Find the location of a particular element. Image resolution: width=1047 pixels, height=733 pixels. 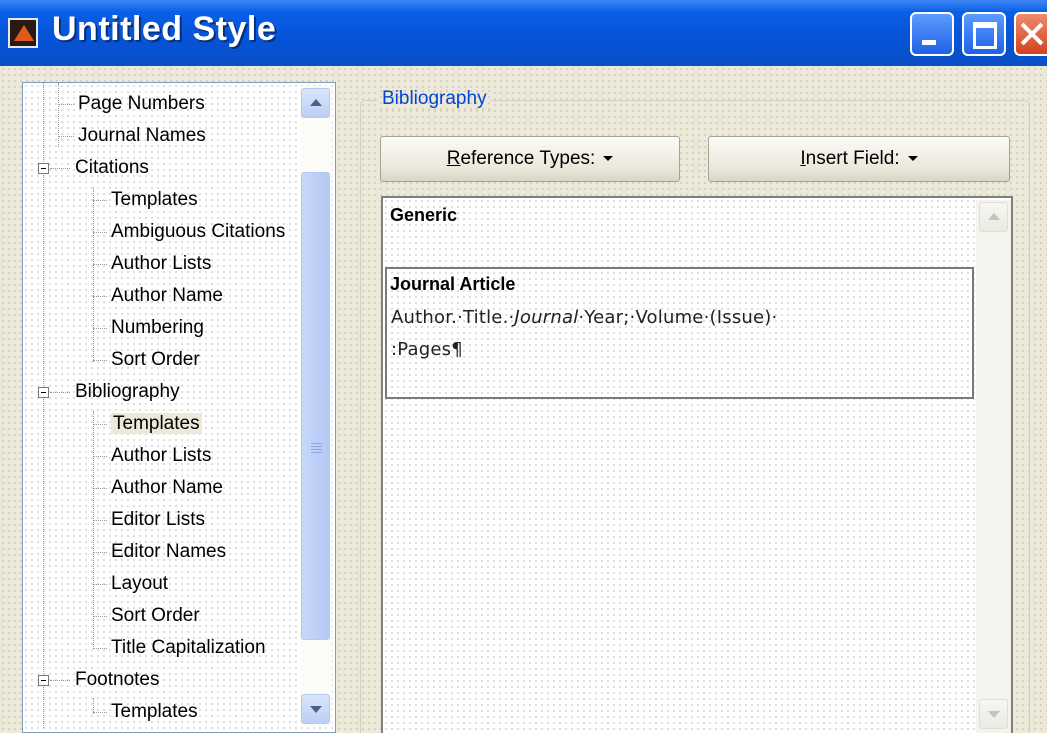

bibliography-group-label: Bibliography is located at coordinates (434, 99).